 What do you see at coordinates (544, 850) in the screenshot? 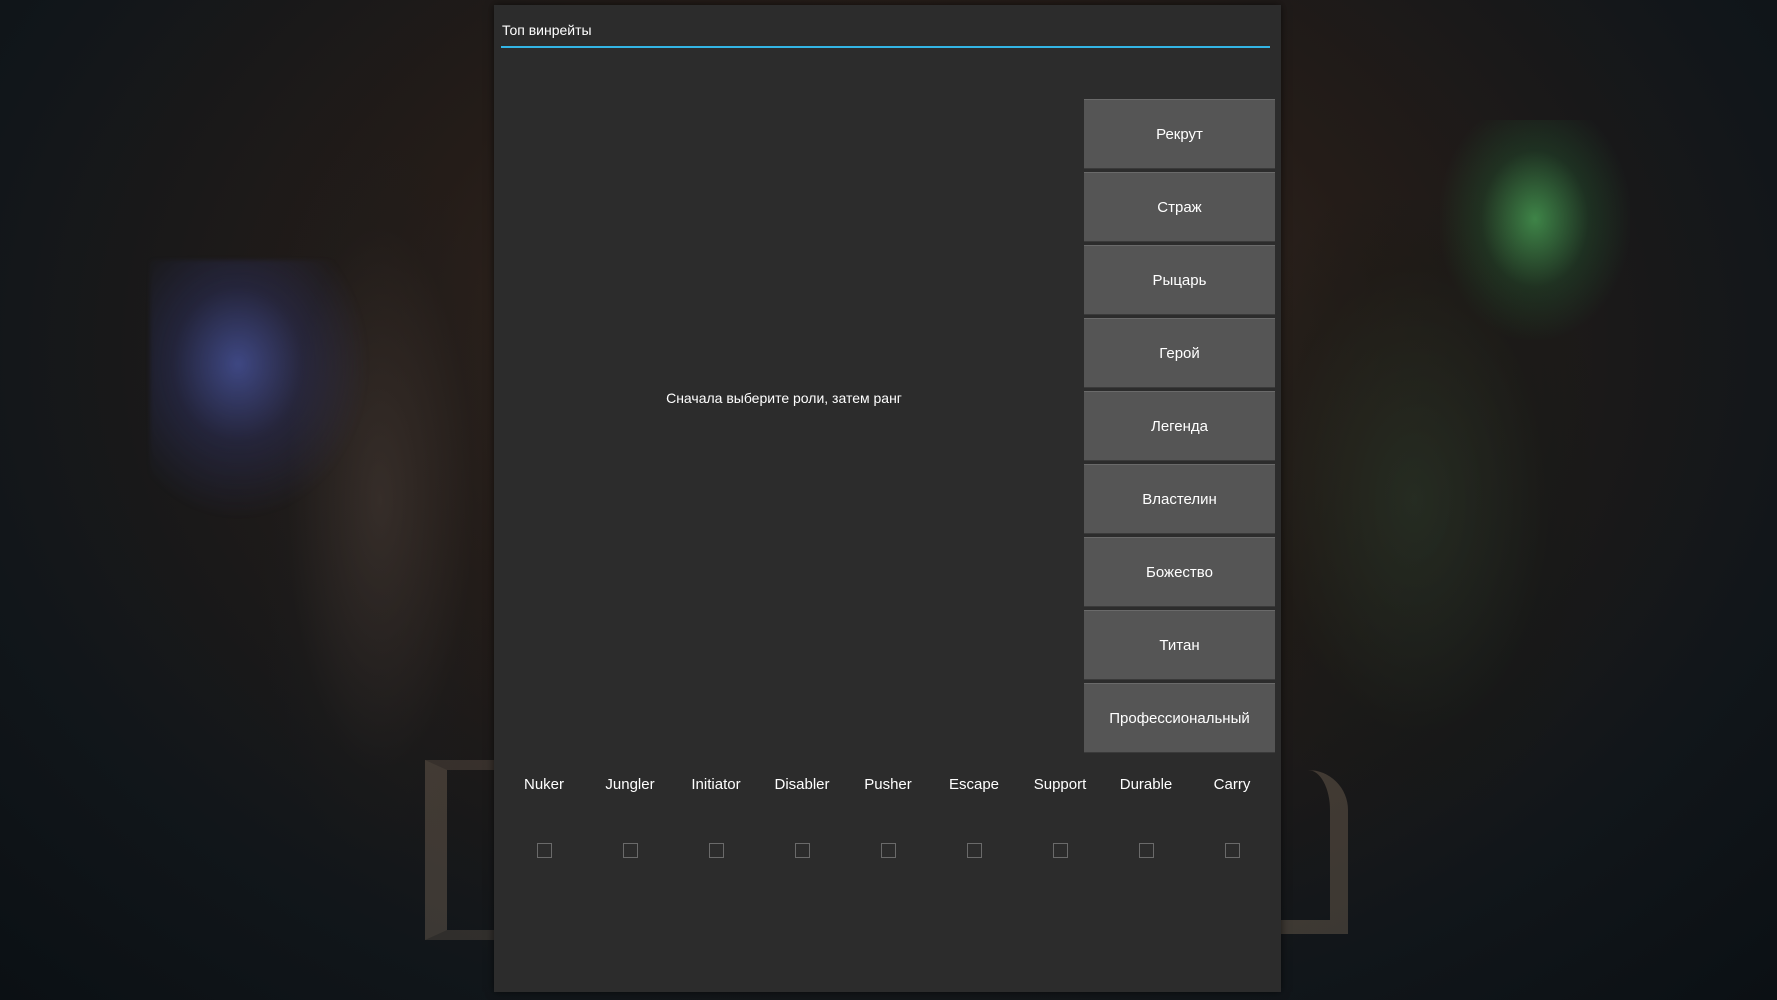
I see `role-checkbox-nuker` at bounding box center [544, 850].